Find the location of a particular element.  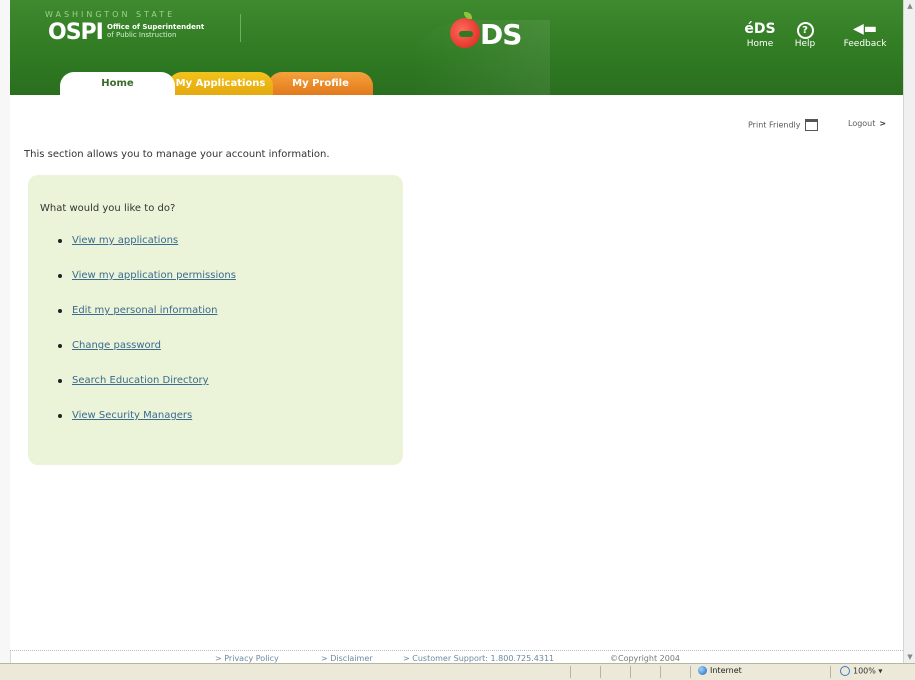

megaphone-icon: ◀▬ is located at coordinates (865, 29).